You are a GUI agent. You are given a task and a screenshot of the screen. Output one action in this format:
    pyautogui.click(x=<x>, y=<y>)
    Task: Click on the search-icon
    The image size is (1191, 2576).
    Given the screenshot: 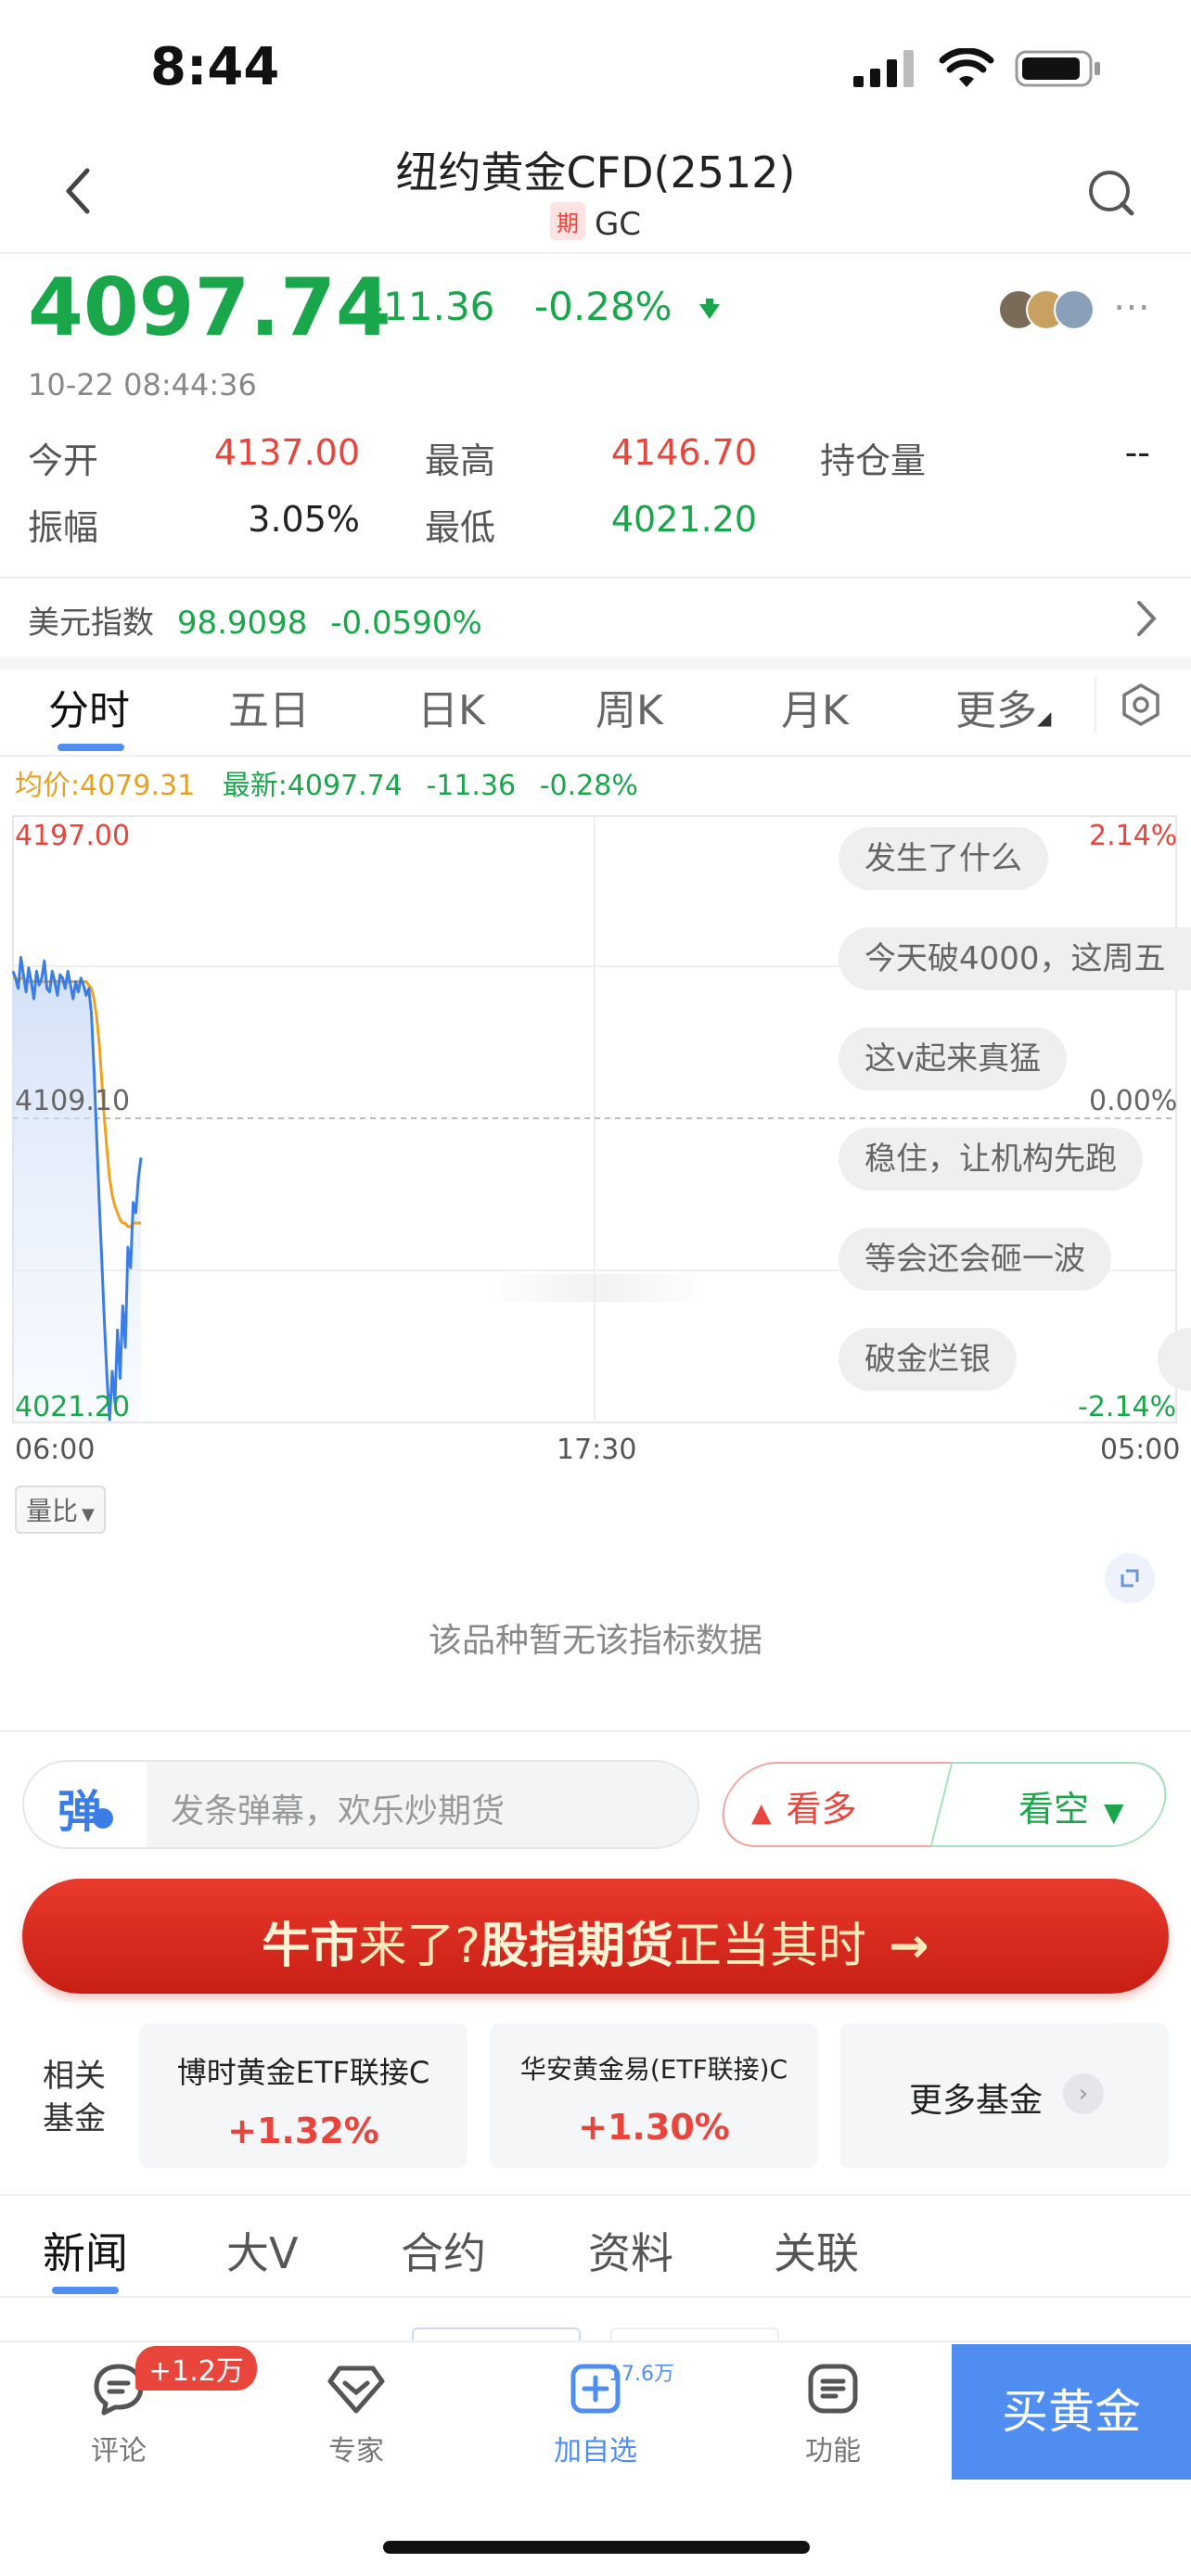 What is the action you would take?
    pyautogui.click(x=1111, y=193)
    